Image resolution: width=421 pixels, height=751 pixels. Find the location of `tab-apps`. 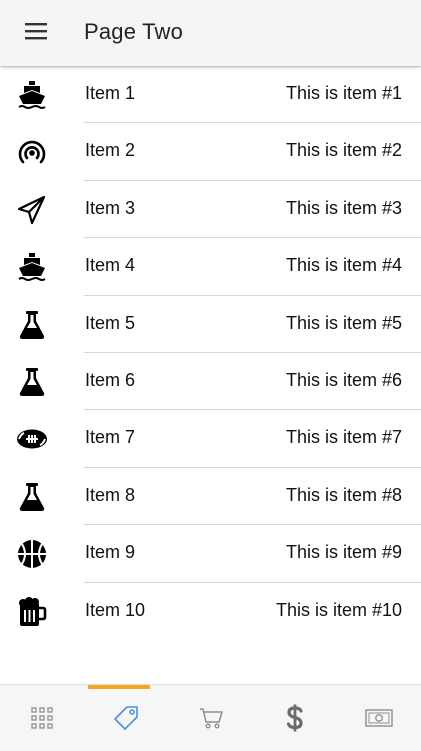

tab-apps is located at coordinates (42, 718).